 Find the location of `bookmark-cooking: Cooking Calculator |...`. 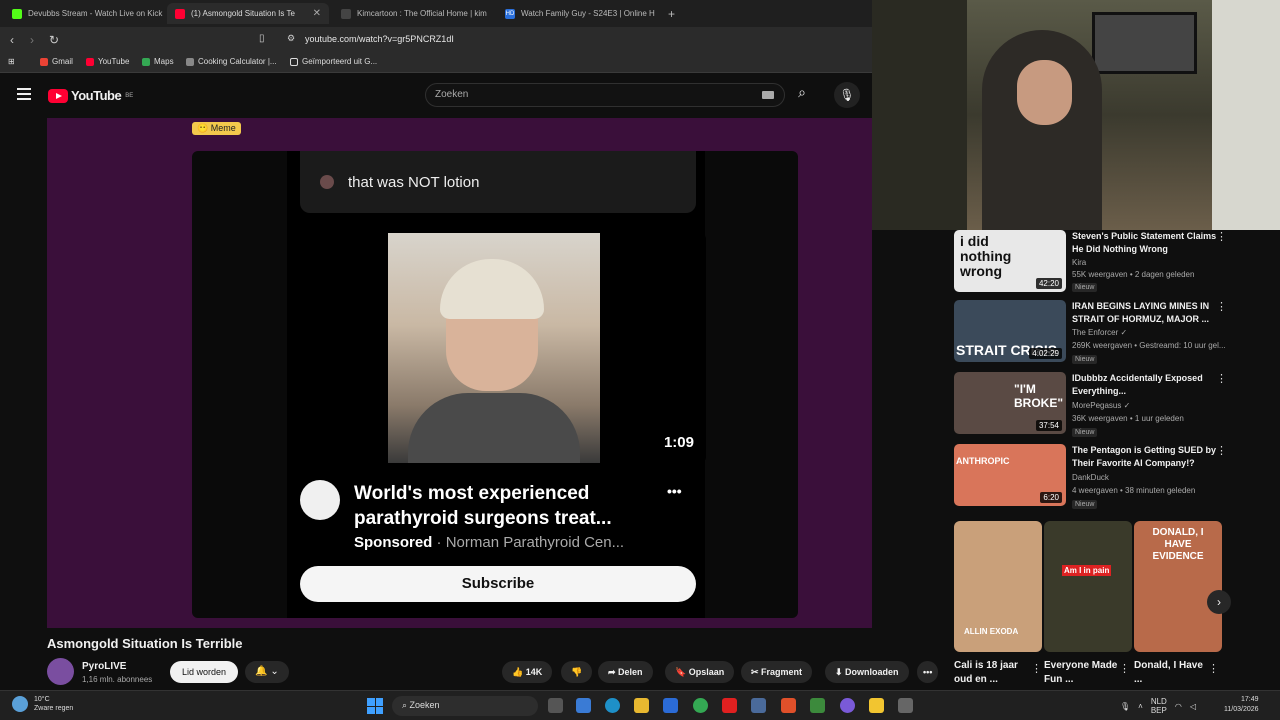

bookmark-cooking: Cooking Calculator |... is located at coordinates (231, 61).